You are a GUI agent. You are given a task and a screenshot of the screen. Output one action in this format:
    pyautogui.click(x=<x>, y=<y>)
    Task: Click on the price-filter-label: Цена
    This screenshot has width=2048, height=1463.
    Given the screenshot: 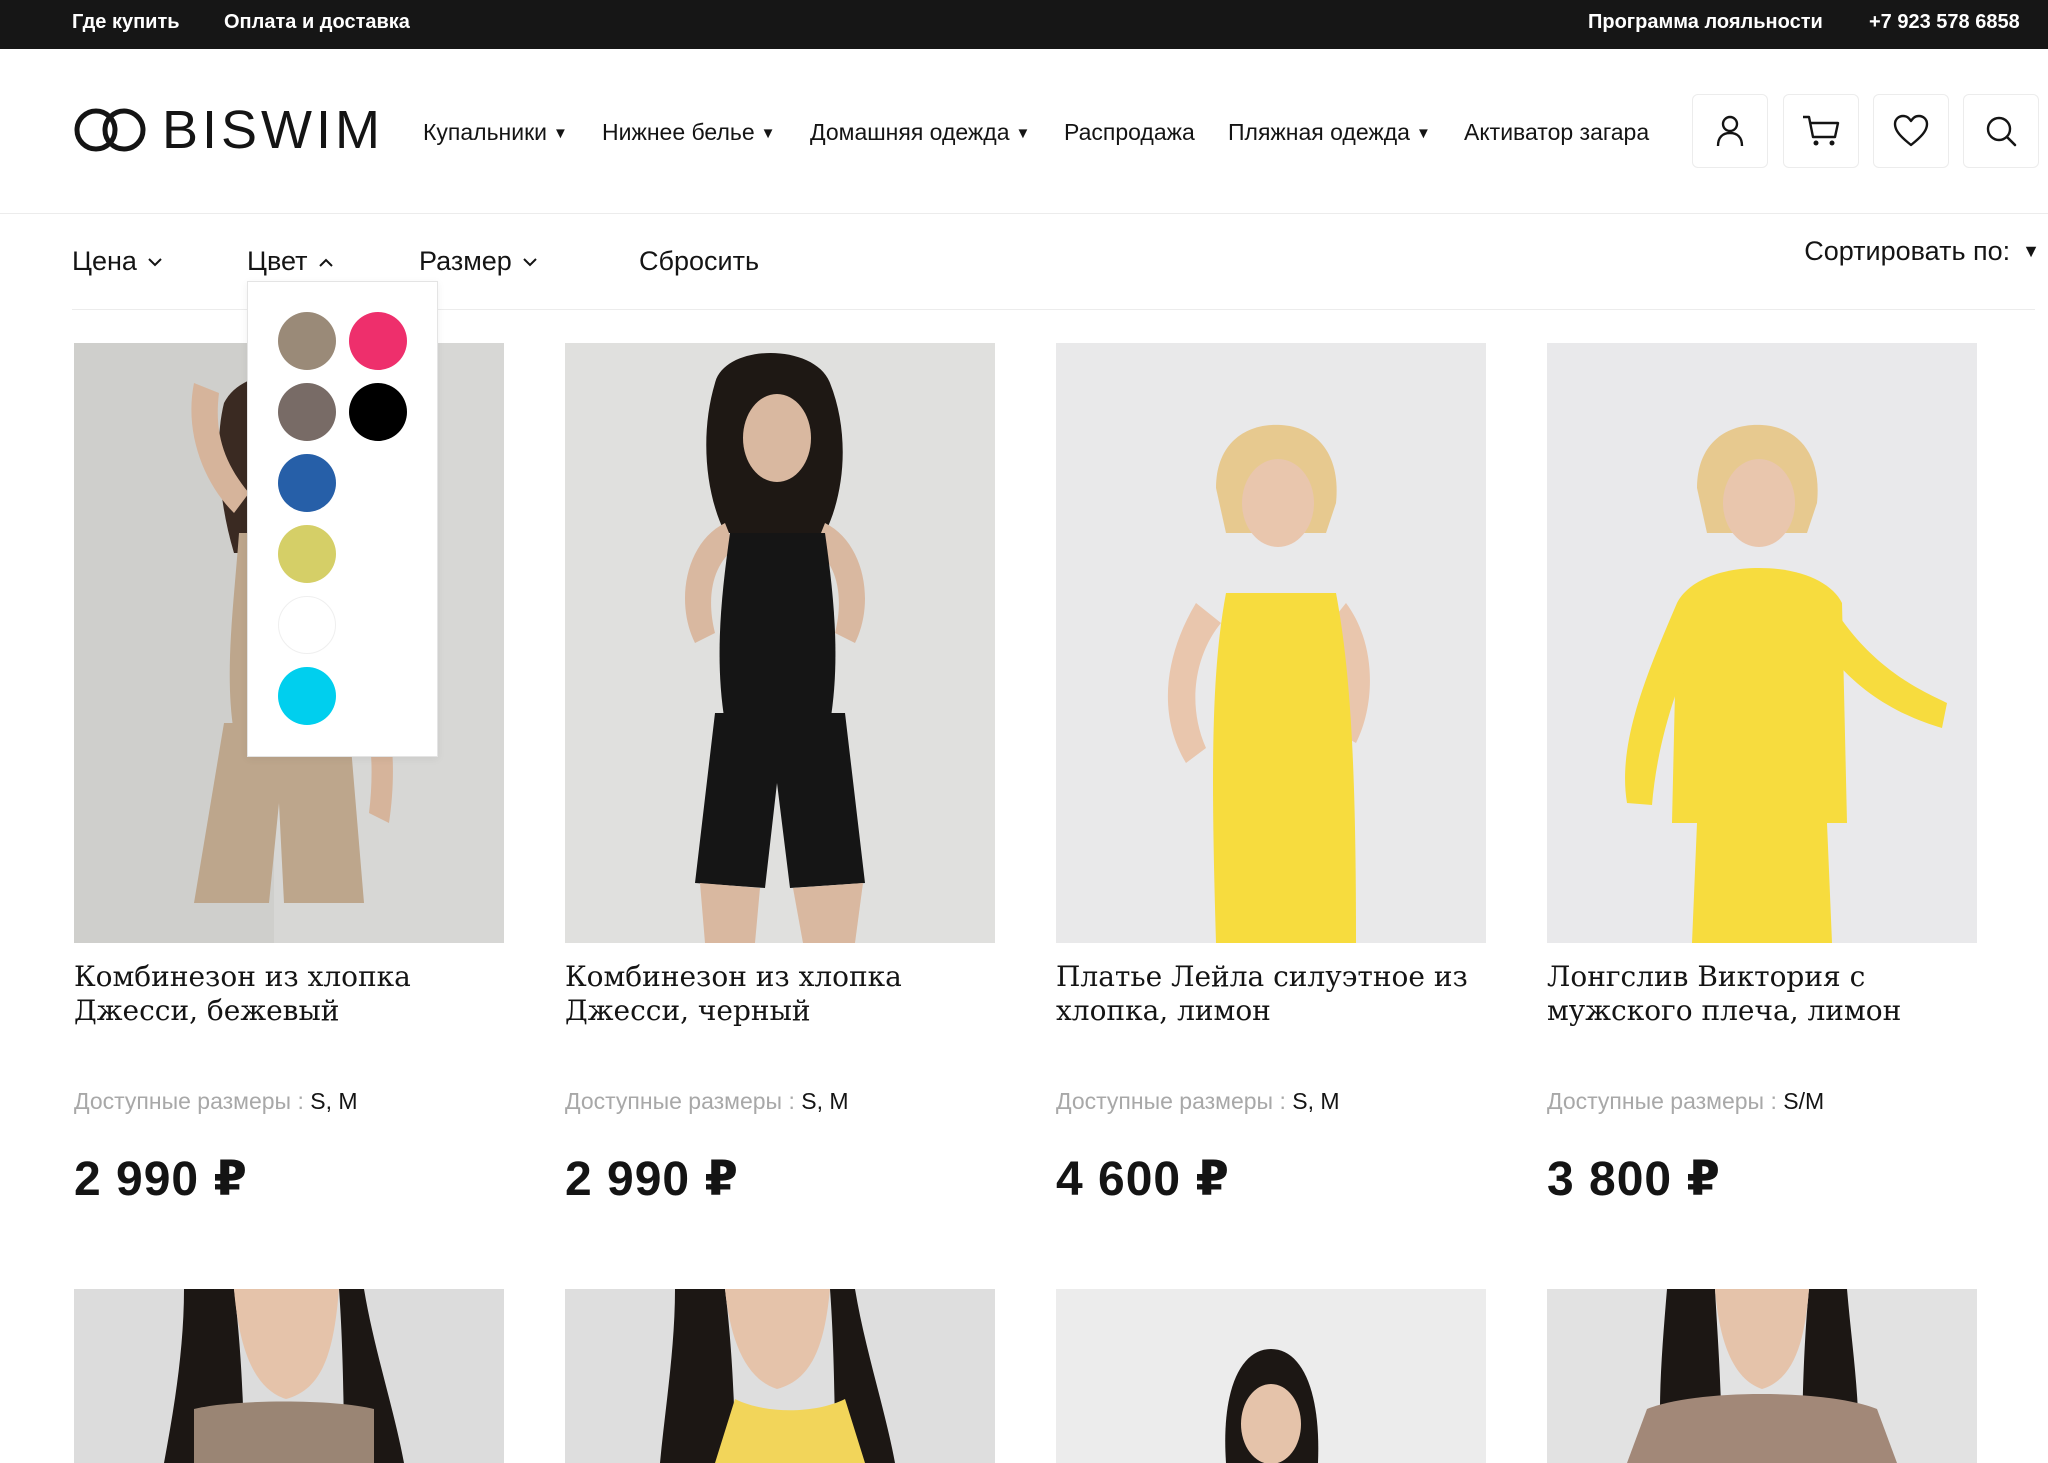 What is the action you would take?
    pyautogui.click(x=104, y=261)
    